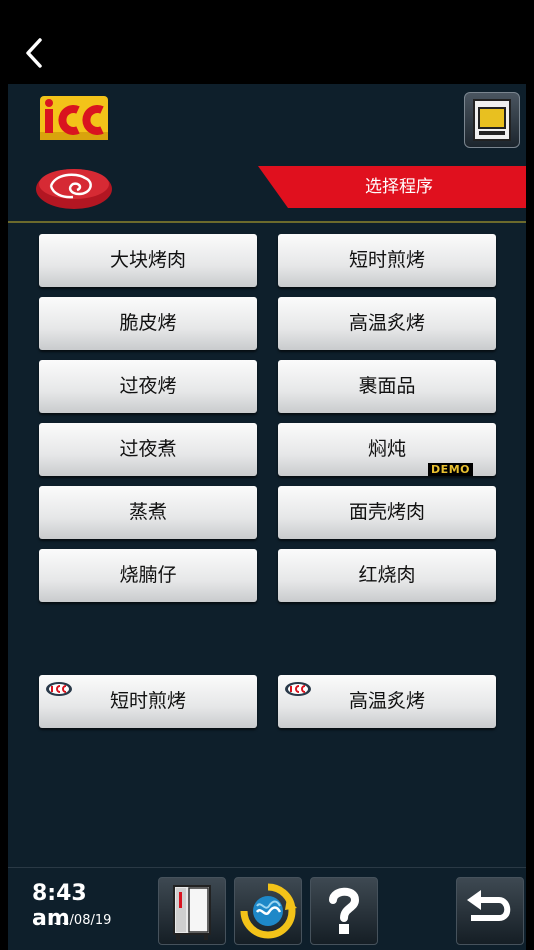 This screenshot has width=534, height=950. I want to click on program-button: 过夜烤, so click(148, 386).